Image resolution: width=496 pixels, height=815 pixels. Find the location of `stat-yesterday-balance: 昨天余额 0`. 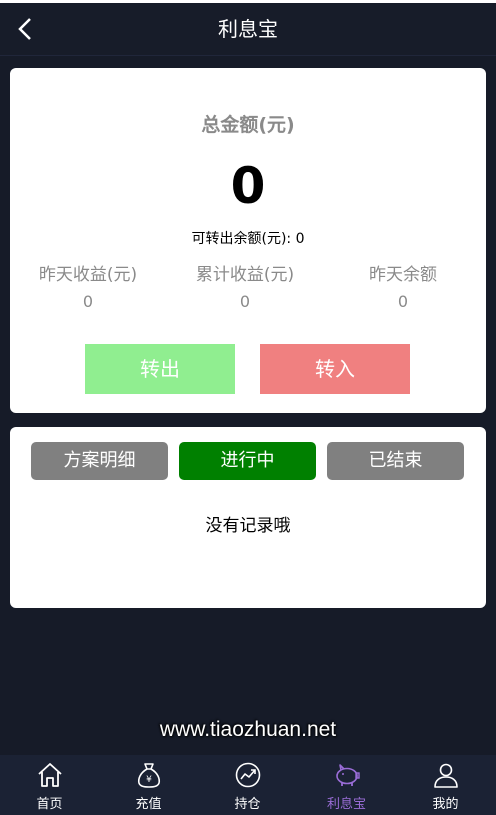

stat-yesterday-balance: 昨天余额 0 is located at coordinates (403, 288).